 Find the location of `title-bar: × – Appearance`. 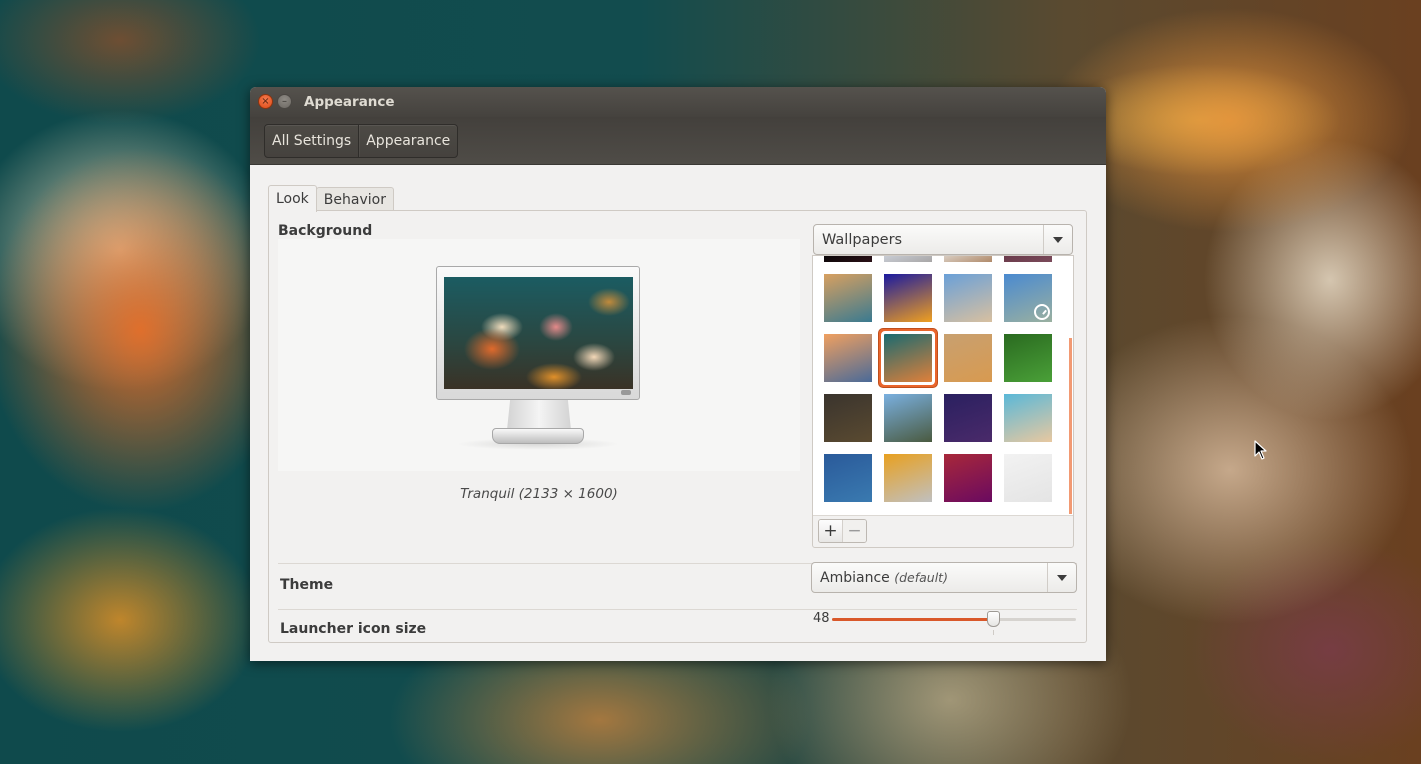

title-bar: × – Appearance is located at coordinates (678, 102).